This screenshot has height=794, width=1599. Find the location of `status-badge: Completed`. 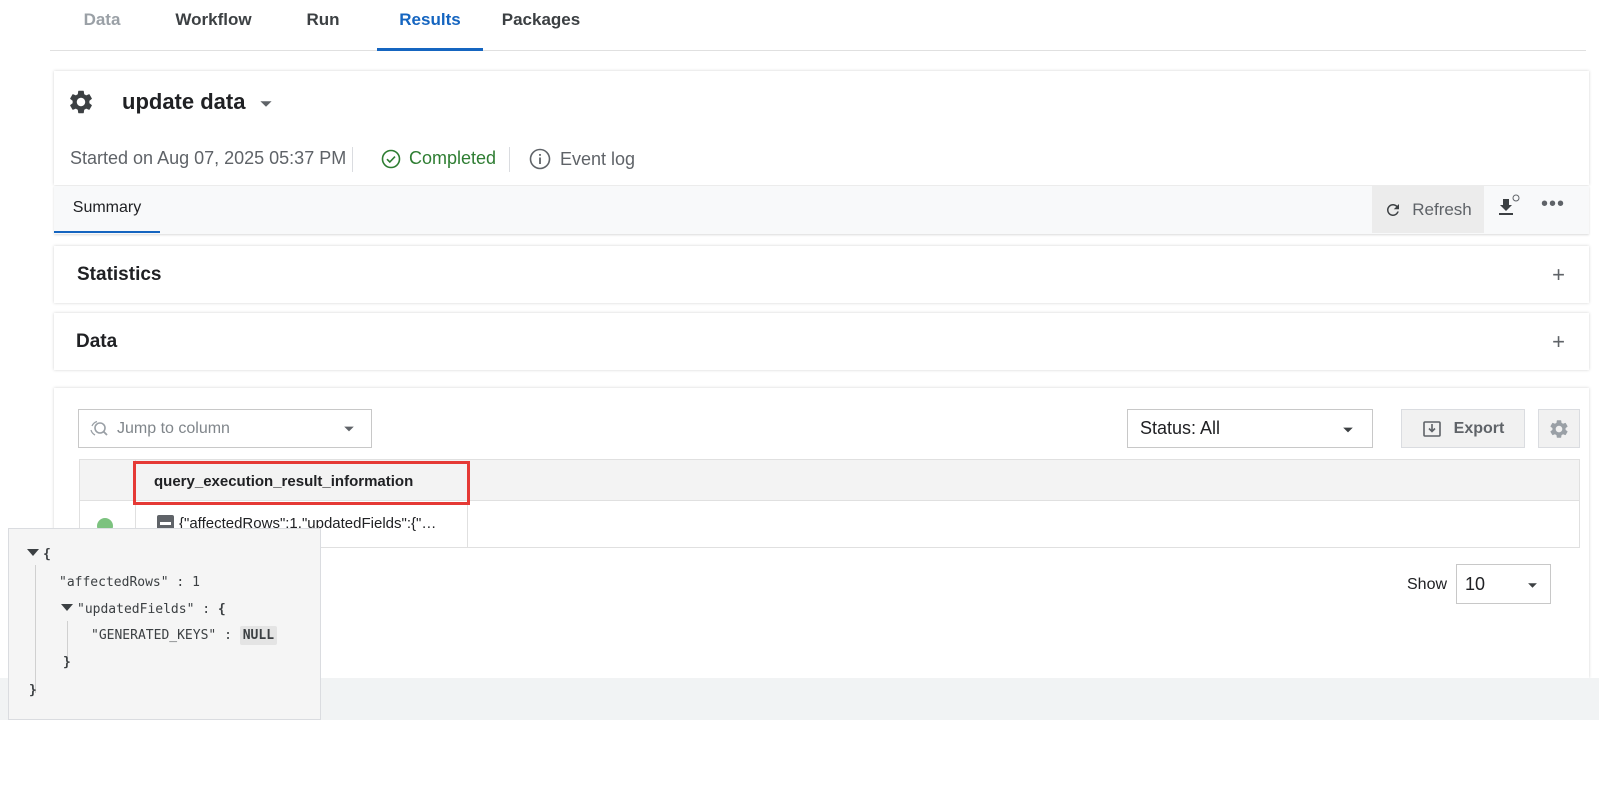

status-badge: Completed is located at coordinates (438, 158).